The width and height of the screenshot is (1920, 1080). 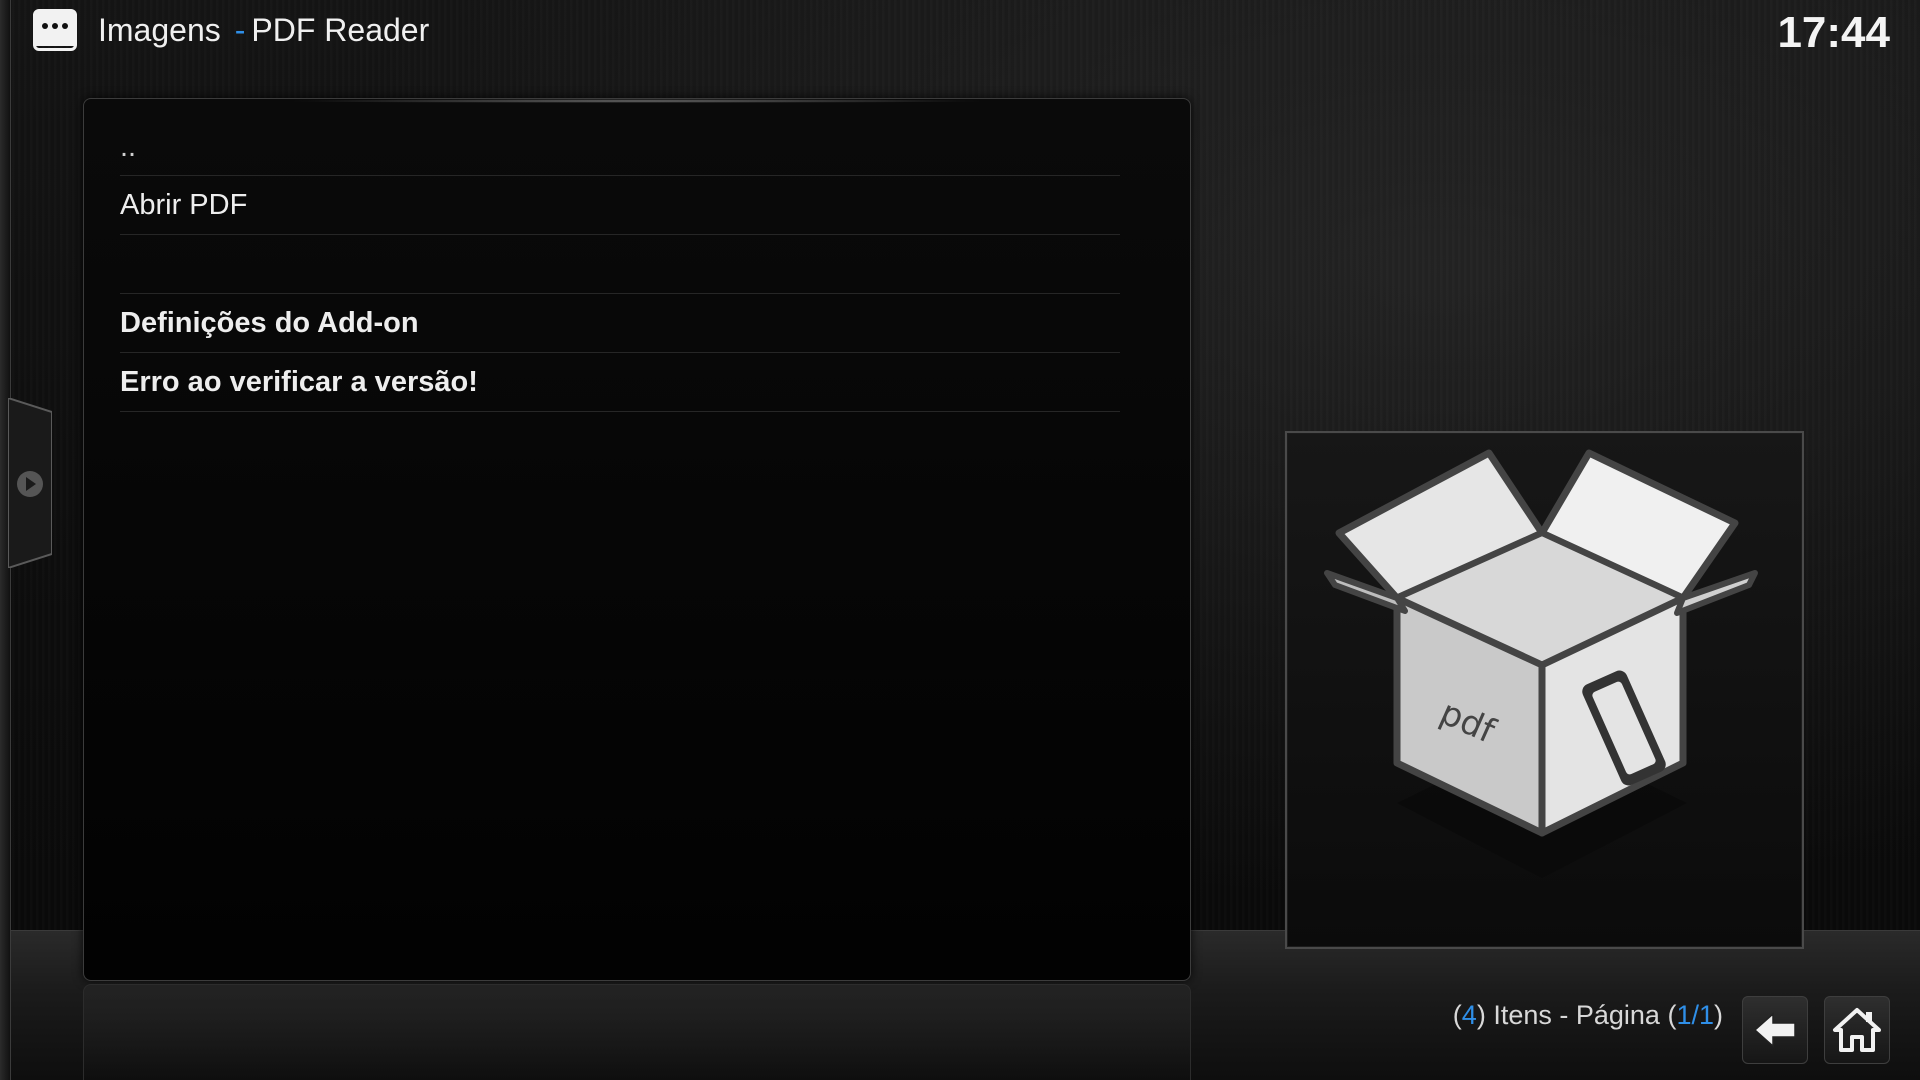 I want to click on home-icon, so click(x=1857, y=1030).